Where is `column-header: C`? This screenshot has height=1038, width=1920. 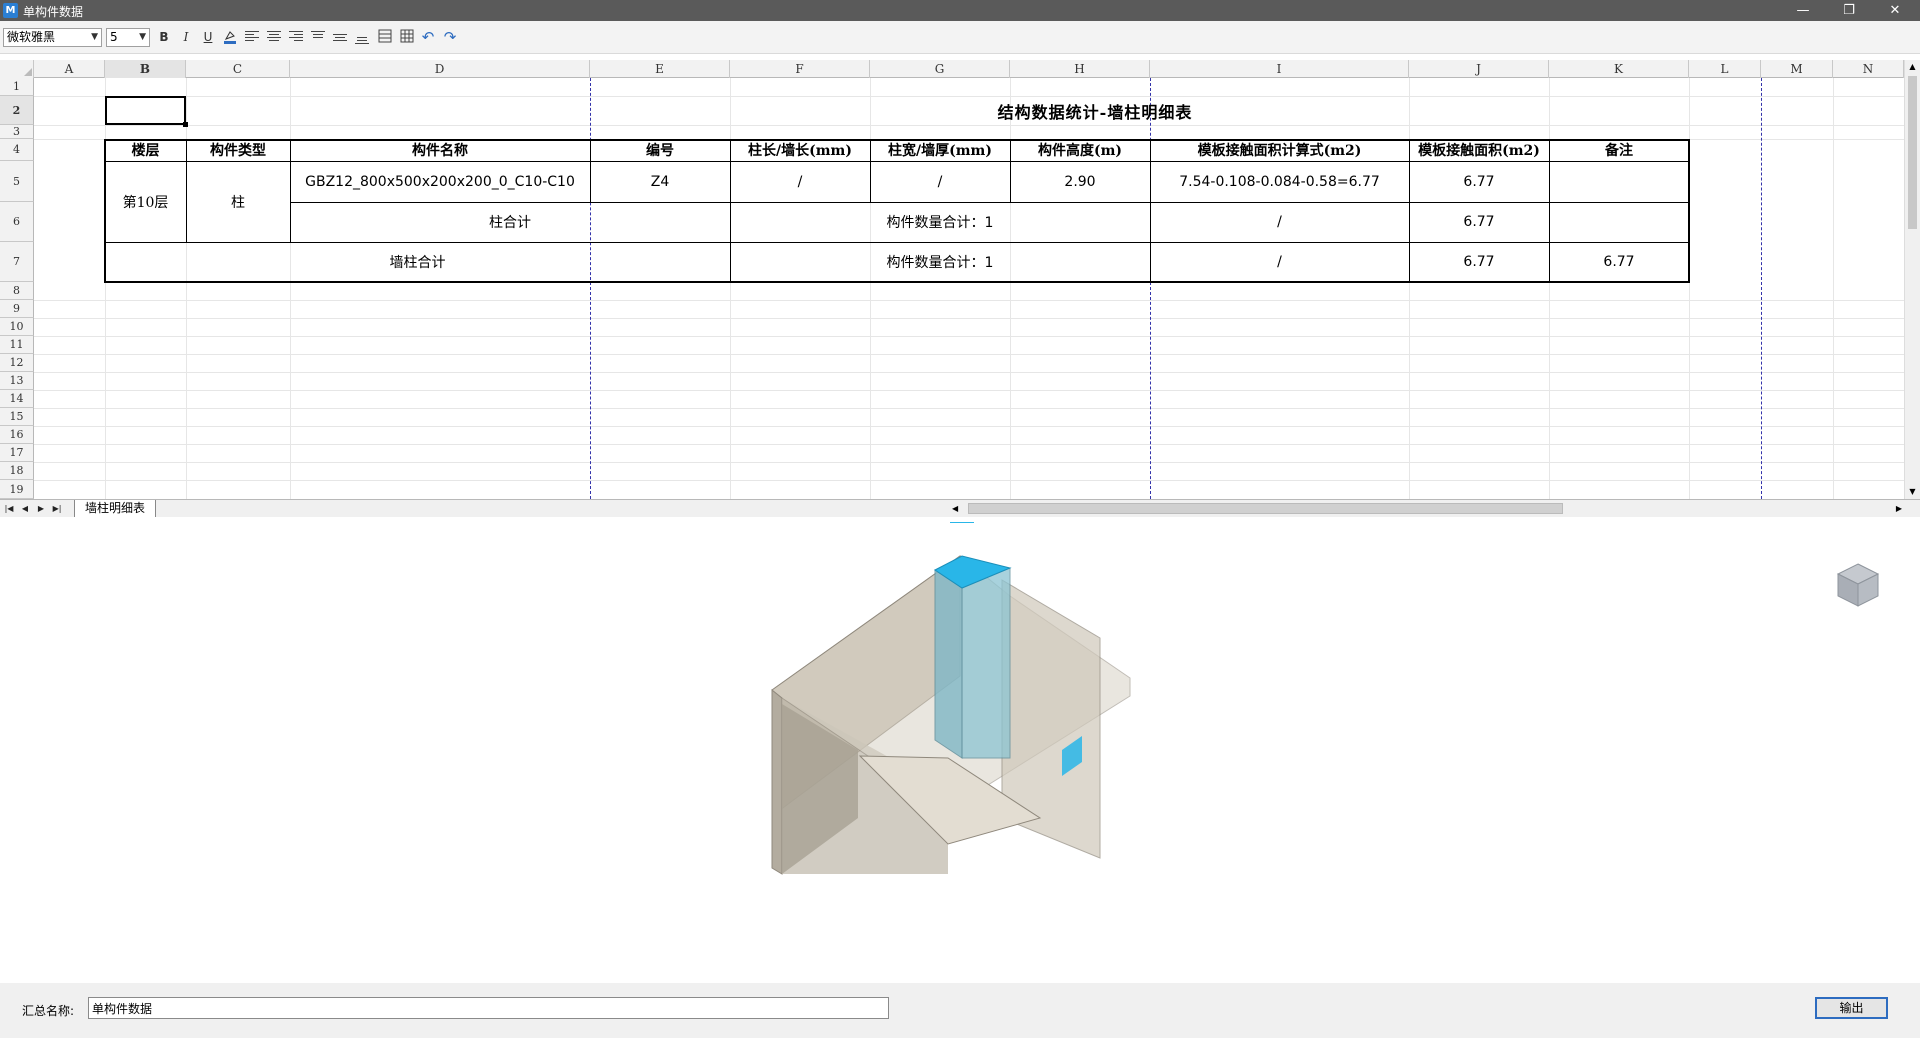
column-header: C is located at coordinates (238, 69).